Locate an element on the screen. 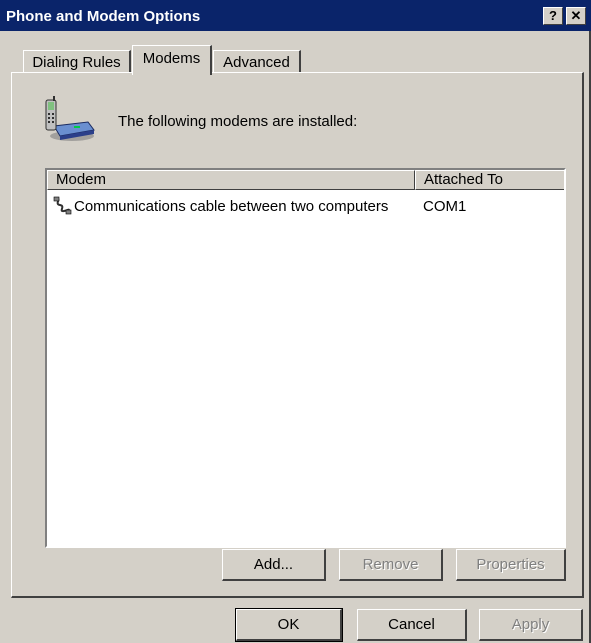 The width and height of the screenshot is (591, 643). tab-label: Dialing Rules is located at coordinates (76, 62).